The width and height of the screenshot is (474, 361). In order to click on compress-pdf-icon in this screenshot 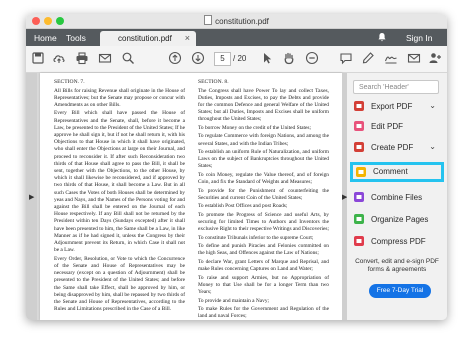, I will do `click(359, 241)`.